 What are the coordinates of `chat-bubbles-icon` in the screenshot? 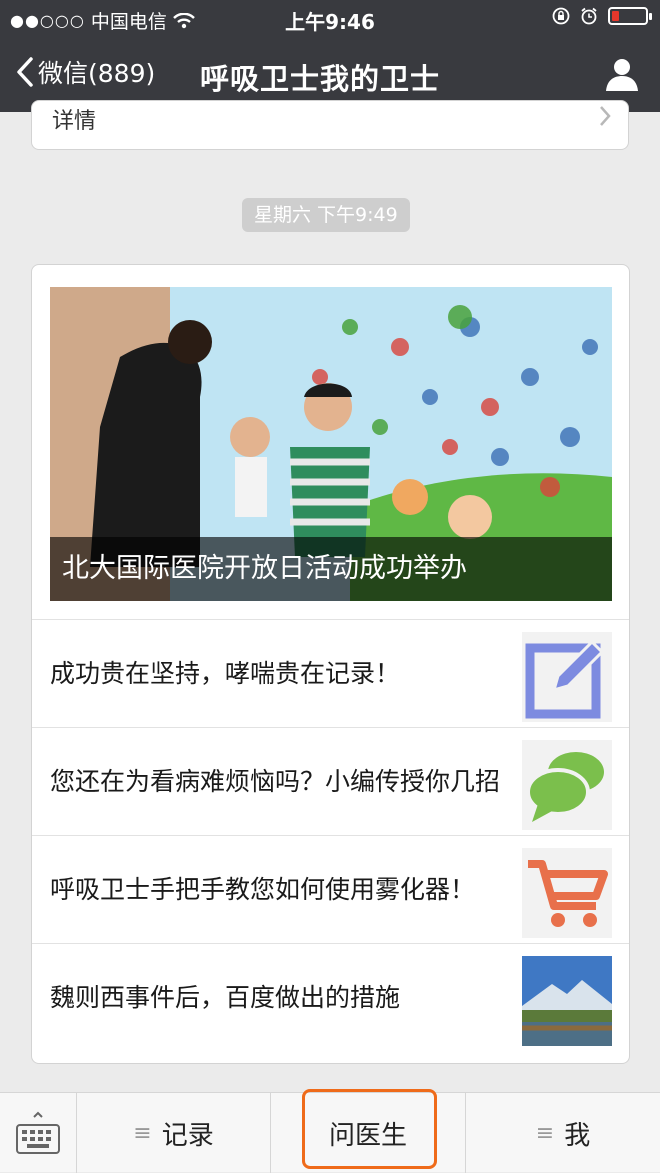 It's located at (565, 787).